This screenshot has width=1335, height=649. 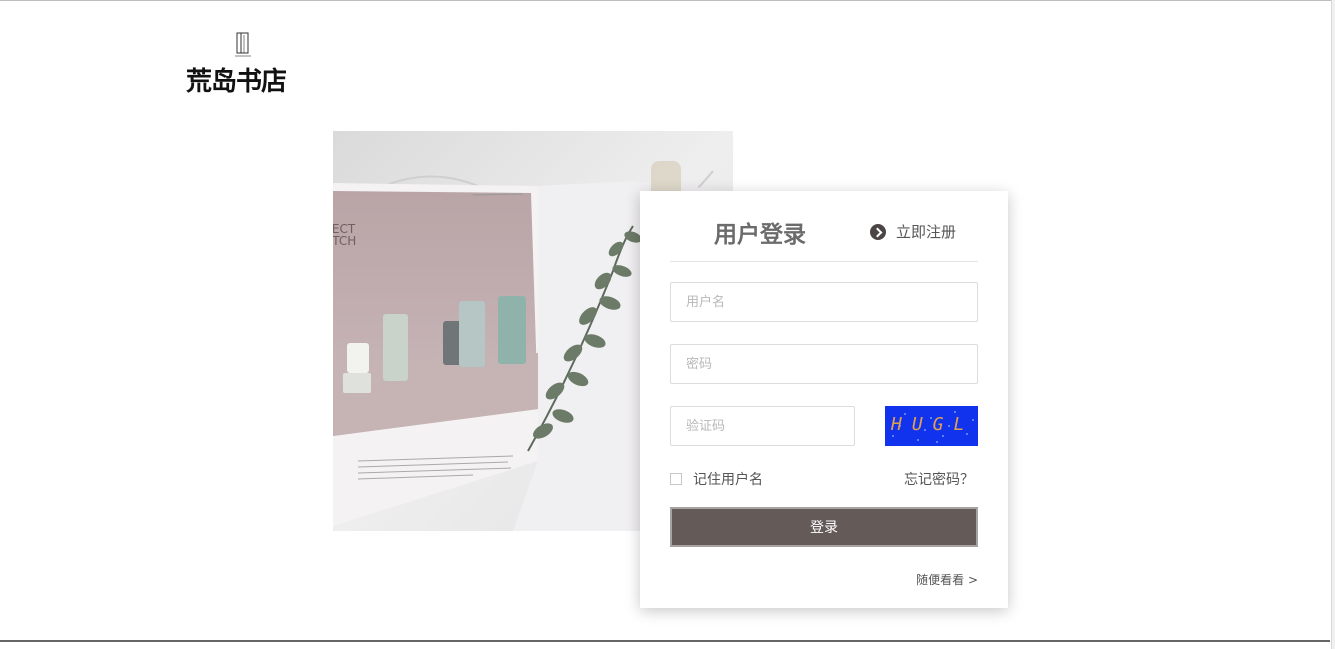 I want to click on remember-checkbox, so click(x=676, y=479).